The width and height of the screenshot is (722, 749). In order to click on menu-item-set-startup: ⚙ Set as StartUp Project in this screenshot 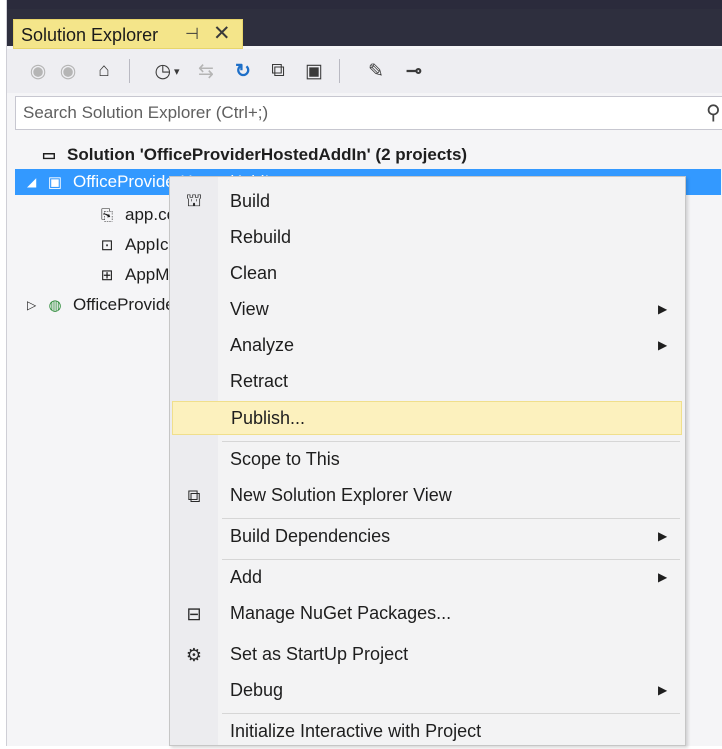, I will do `click(427, 655)`.